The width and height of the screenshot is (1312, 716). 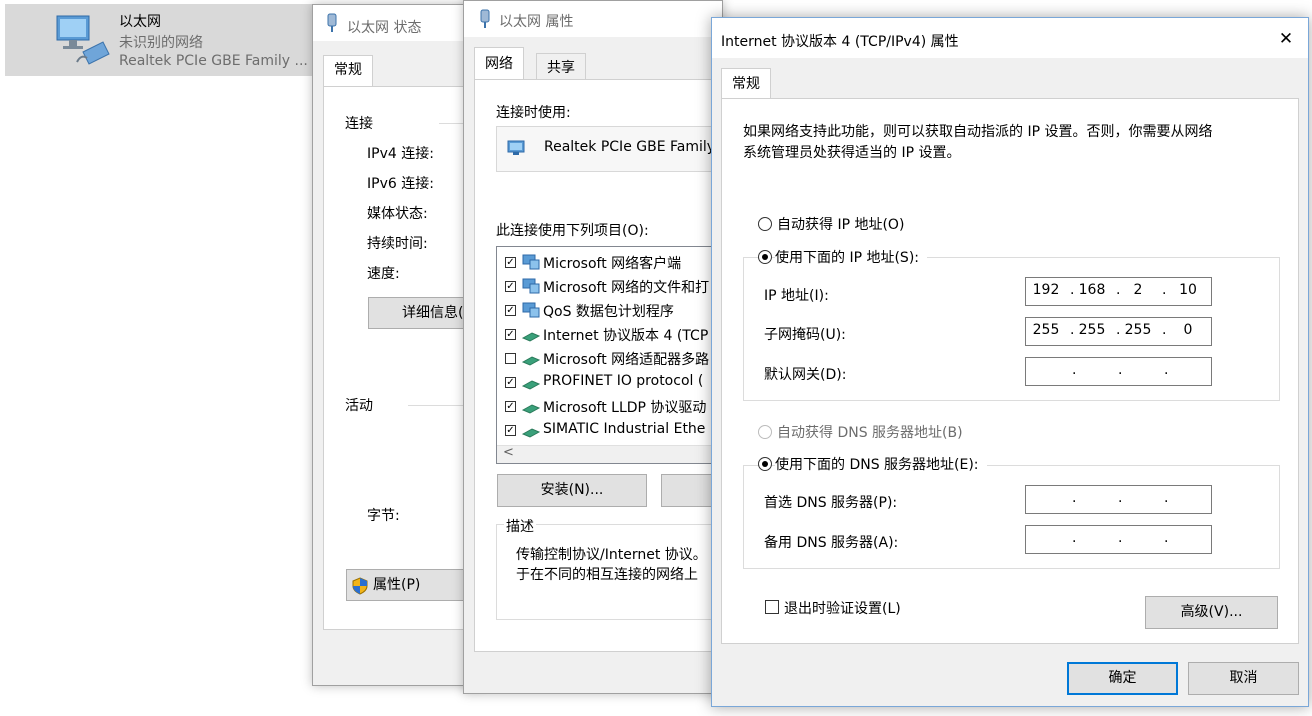 I want to click on properties-button: 属性(P), so click(x=408, y=585).